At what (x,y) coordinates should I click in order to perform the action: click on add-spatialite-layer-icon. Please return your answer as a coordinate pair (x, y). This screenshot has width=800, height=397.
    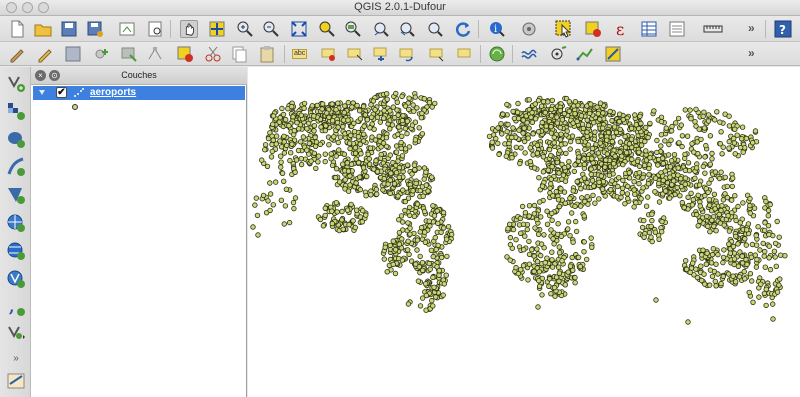
    Looking at the image, I should click on (16, 167).